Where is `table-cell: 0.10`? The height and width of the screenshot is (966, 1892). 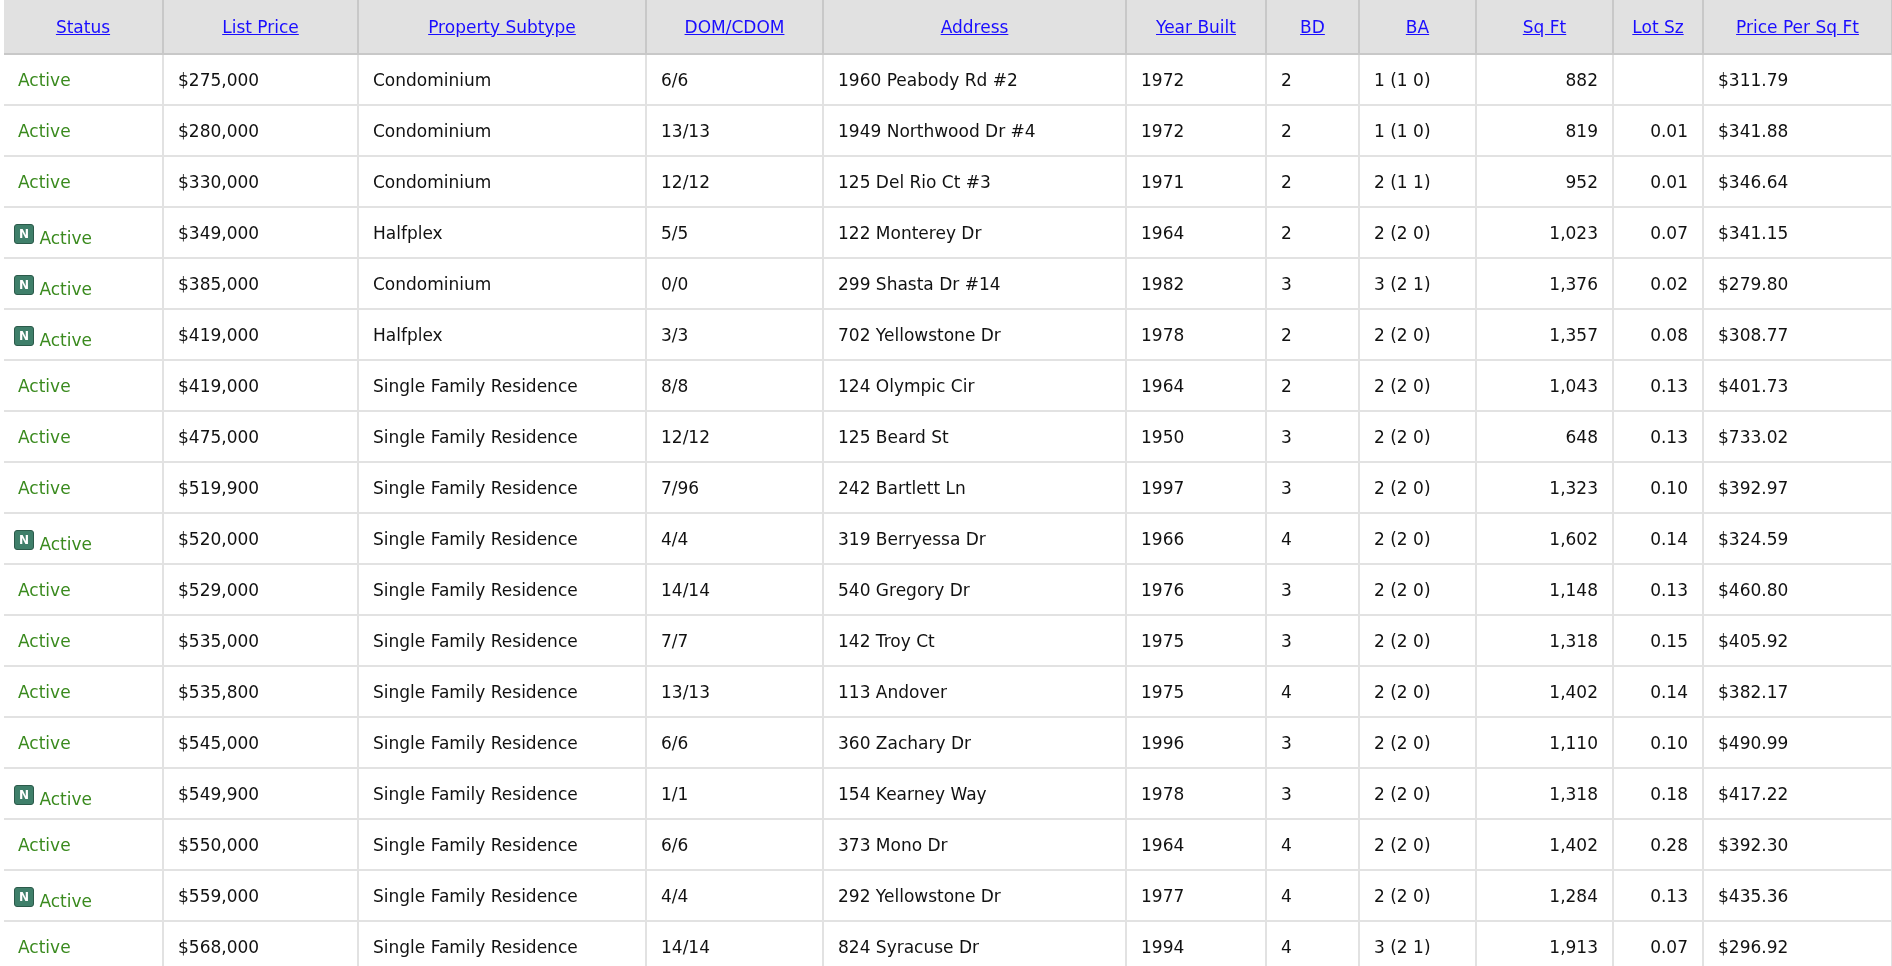
table-cell: 0.10 is located at coordinates (1658, 742).